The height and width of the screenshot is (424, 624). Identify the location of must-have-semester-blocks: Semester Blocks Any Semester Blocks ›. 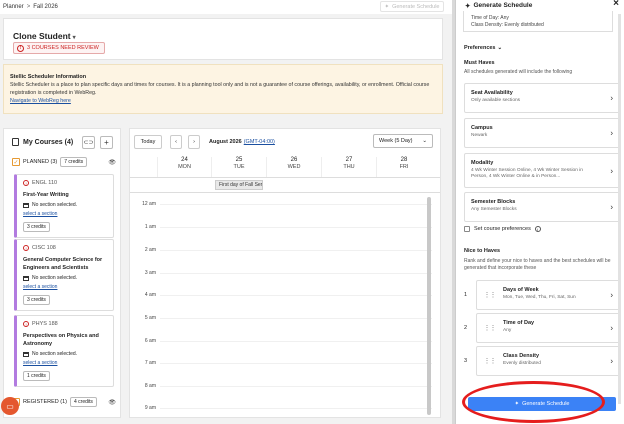
(542, 207).